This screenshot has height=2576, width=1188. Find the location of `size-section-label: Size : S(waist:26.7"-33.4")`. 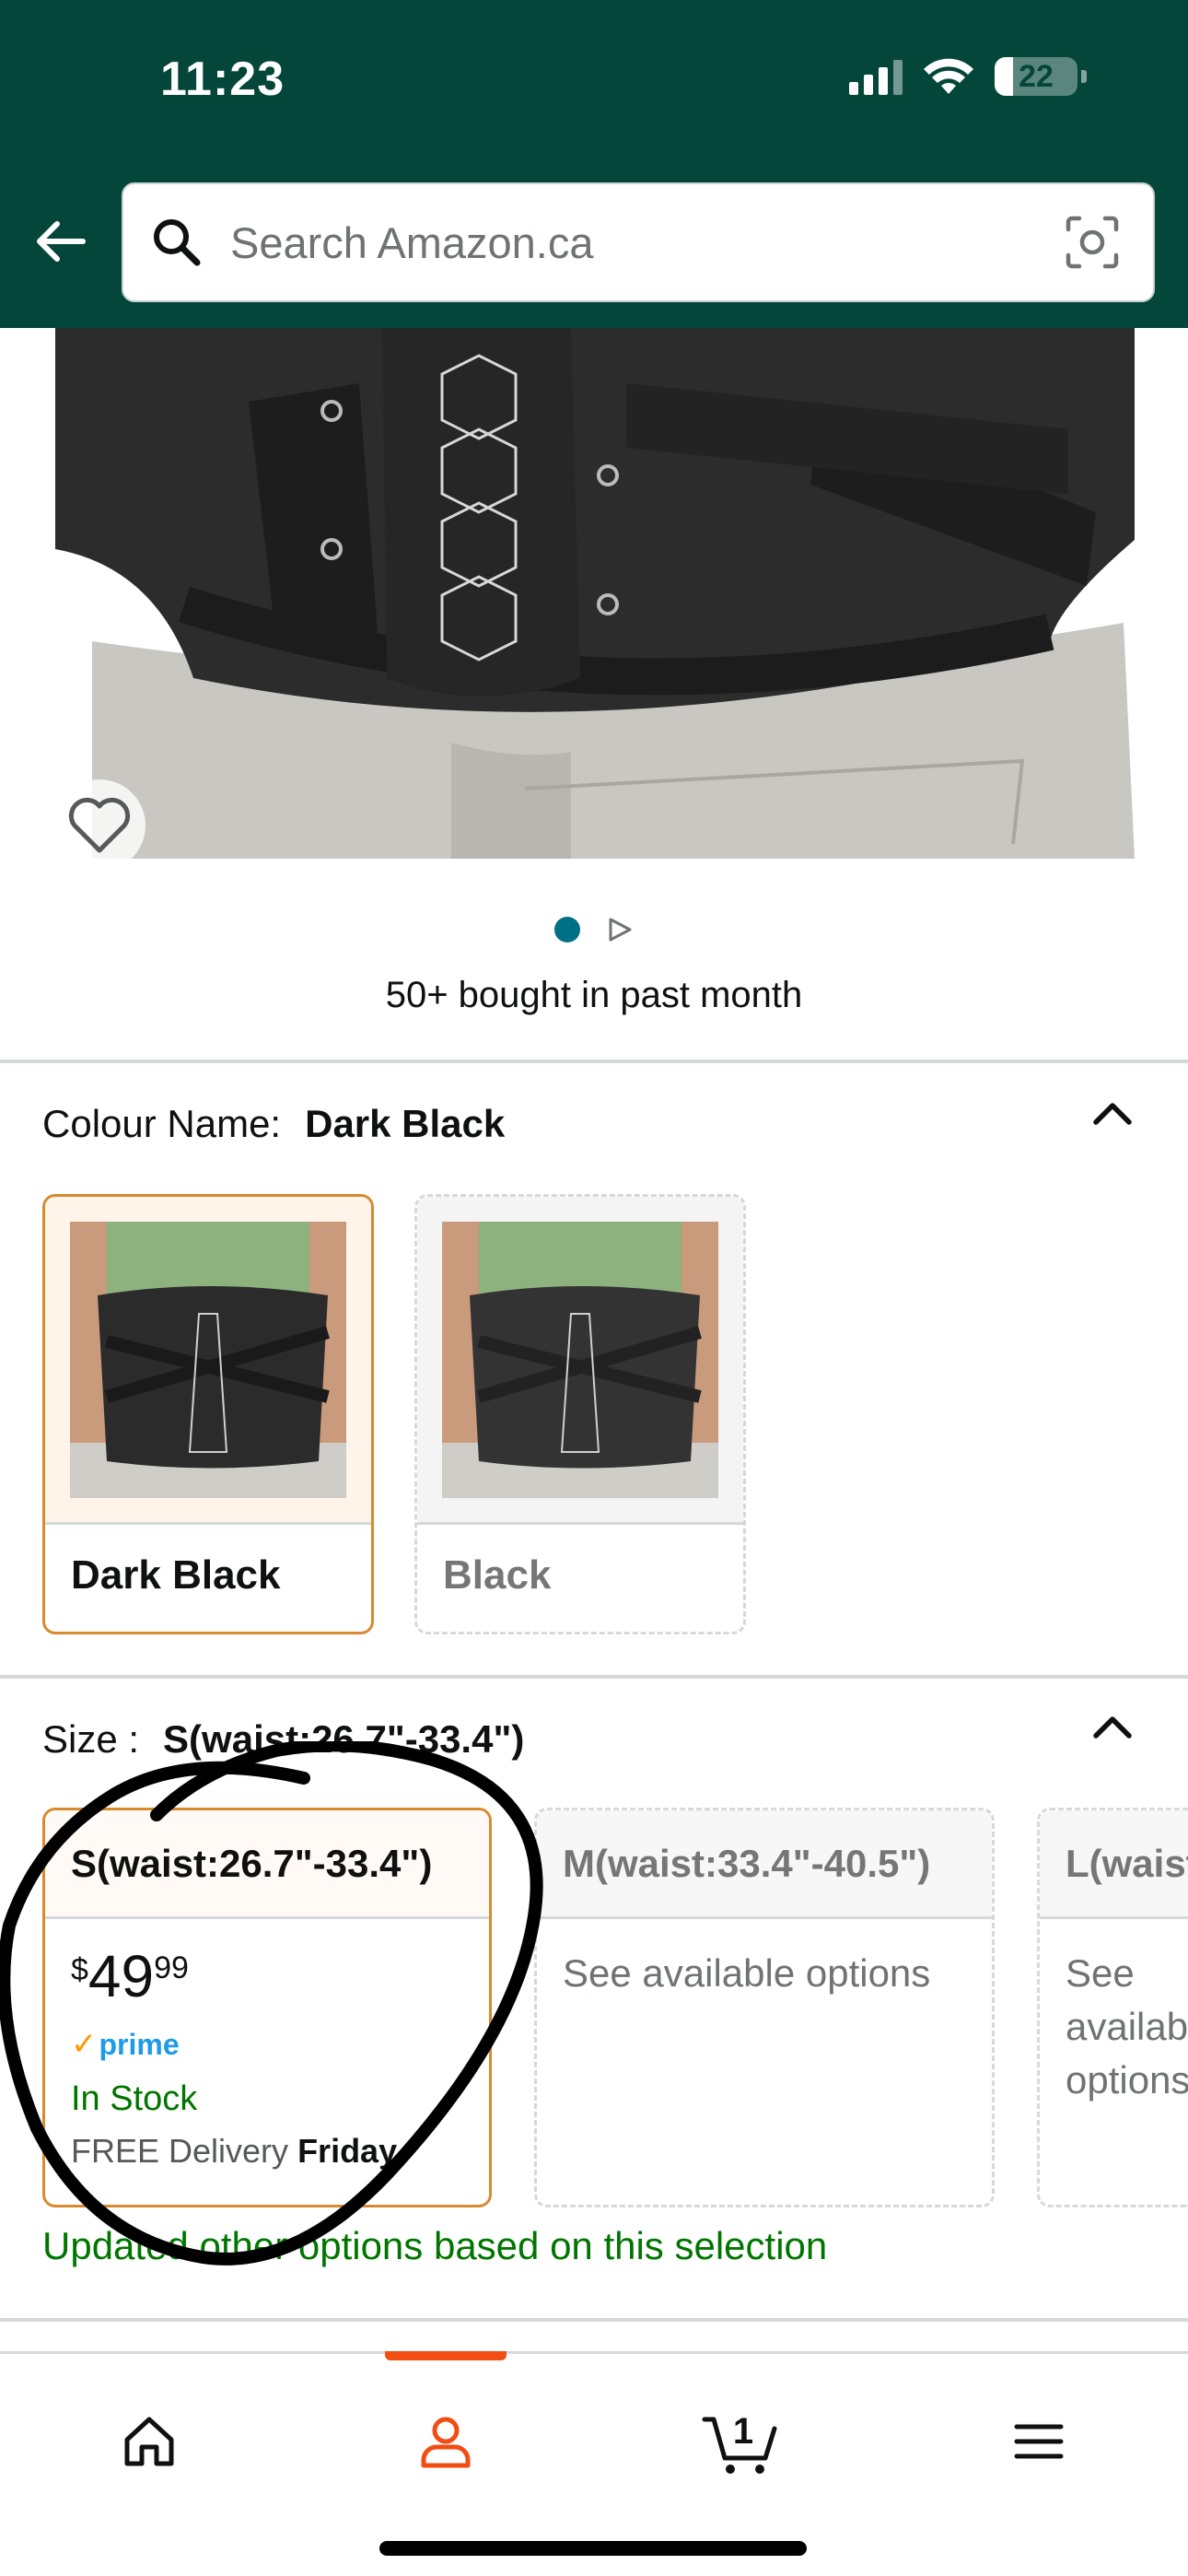

size-section-label: Size : S(waist:26.7"-33.4") is located at coordinates (283, 1739).